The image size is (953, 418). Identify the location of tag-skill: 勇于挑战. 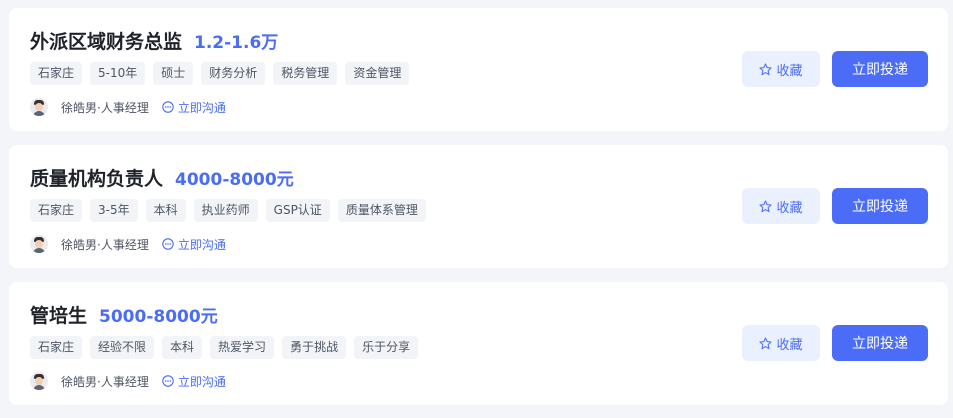
(314, 347).